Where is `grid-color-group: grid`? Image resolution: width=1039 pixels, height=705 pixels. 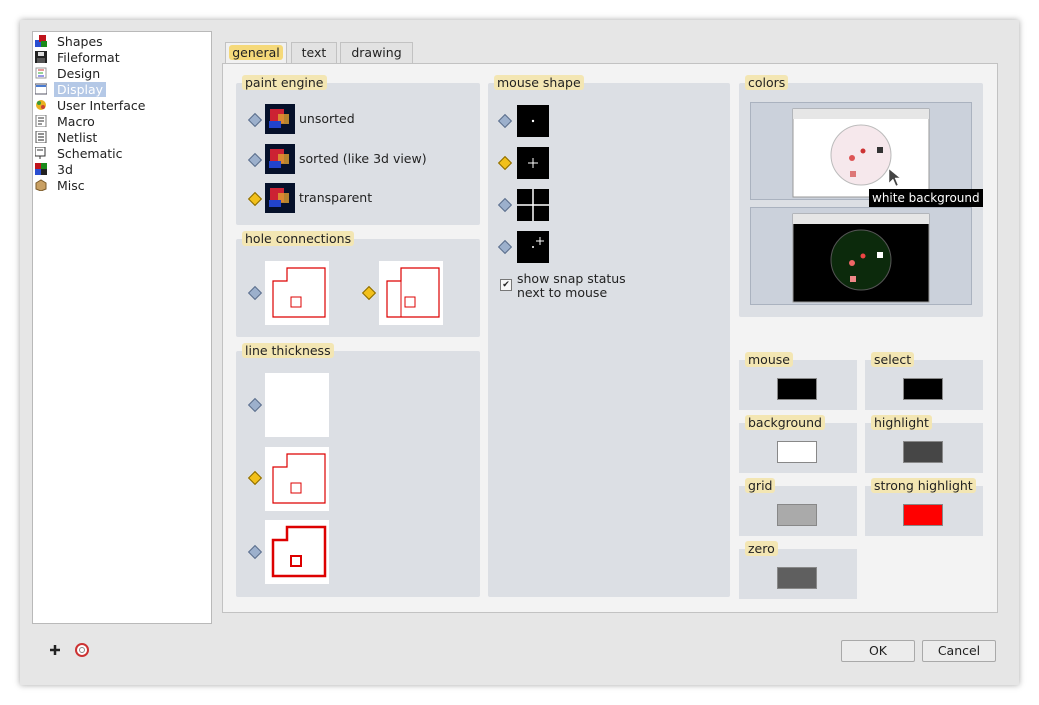 grid-color-group: grid is located at coordinates (798, 507).